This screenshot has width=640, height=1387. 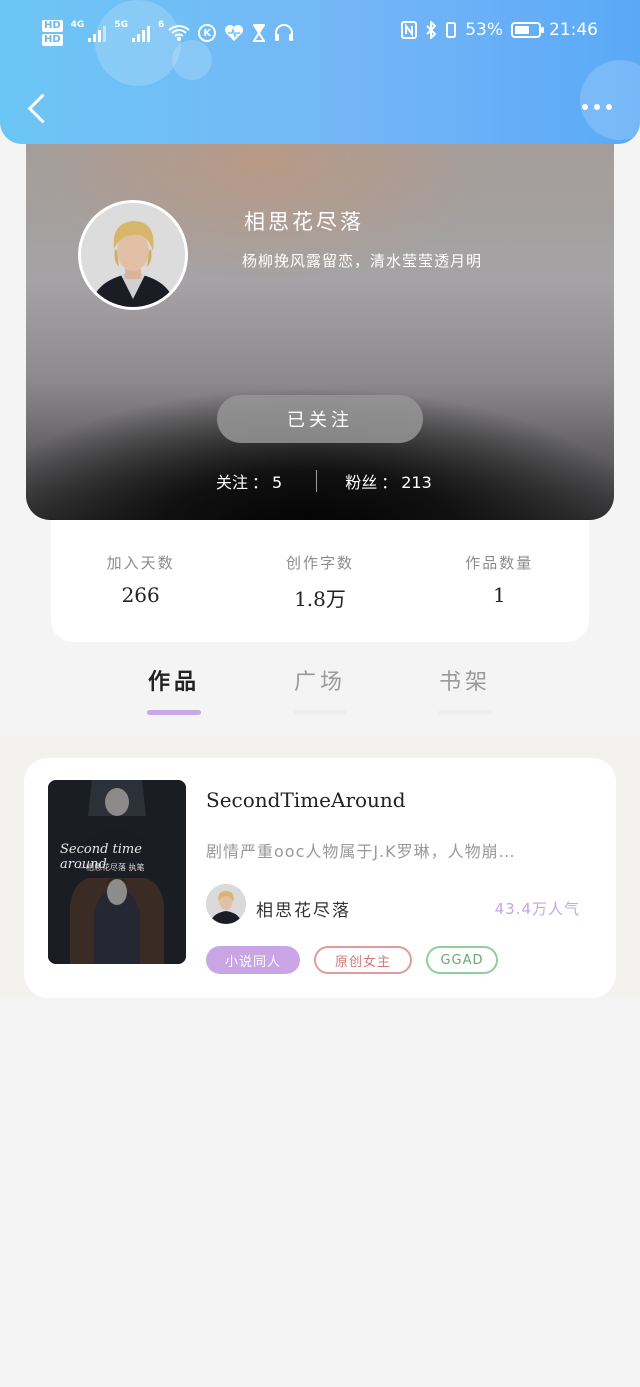 I want to click on nfc-icon, so click(x=409, y=30).